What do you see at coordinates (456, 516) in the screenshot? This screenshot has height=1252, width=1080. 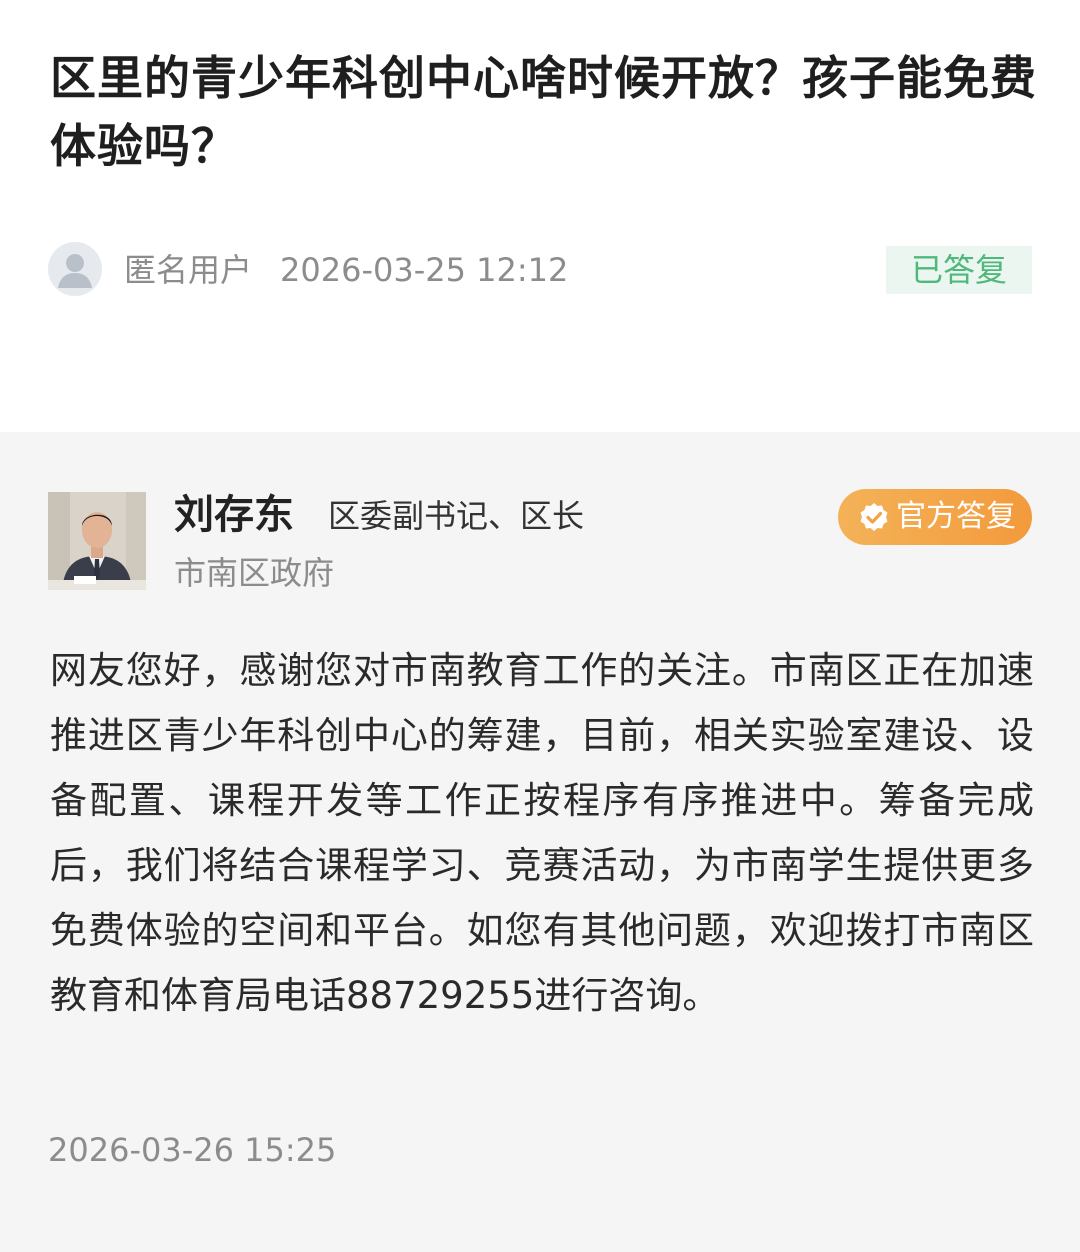 I see `official-title: 区委副书记、区长` at bounding box center [456, 516].